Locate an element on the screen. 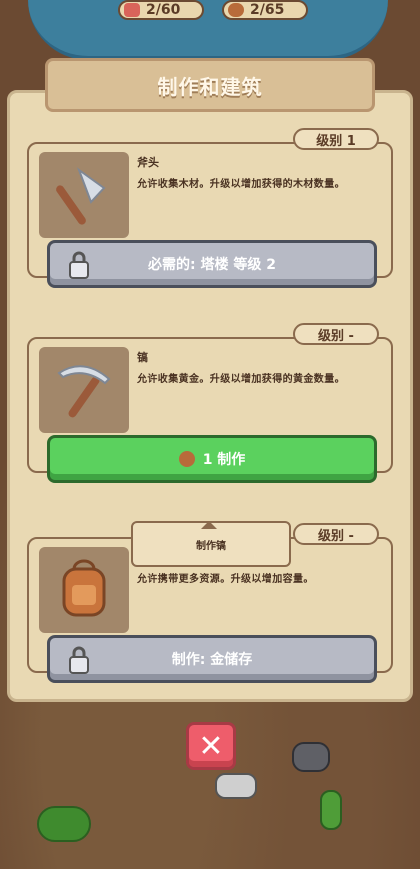 This screenshot has width=420, height=869. axe-icon is located at coordinates (84, 195).